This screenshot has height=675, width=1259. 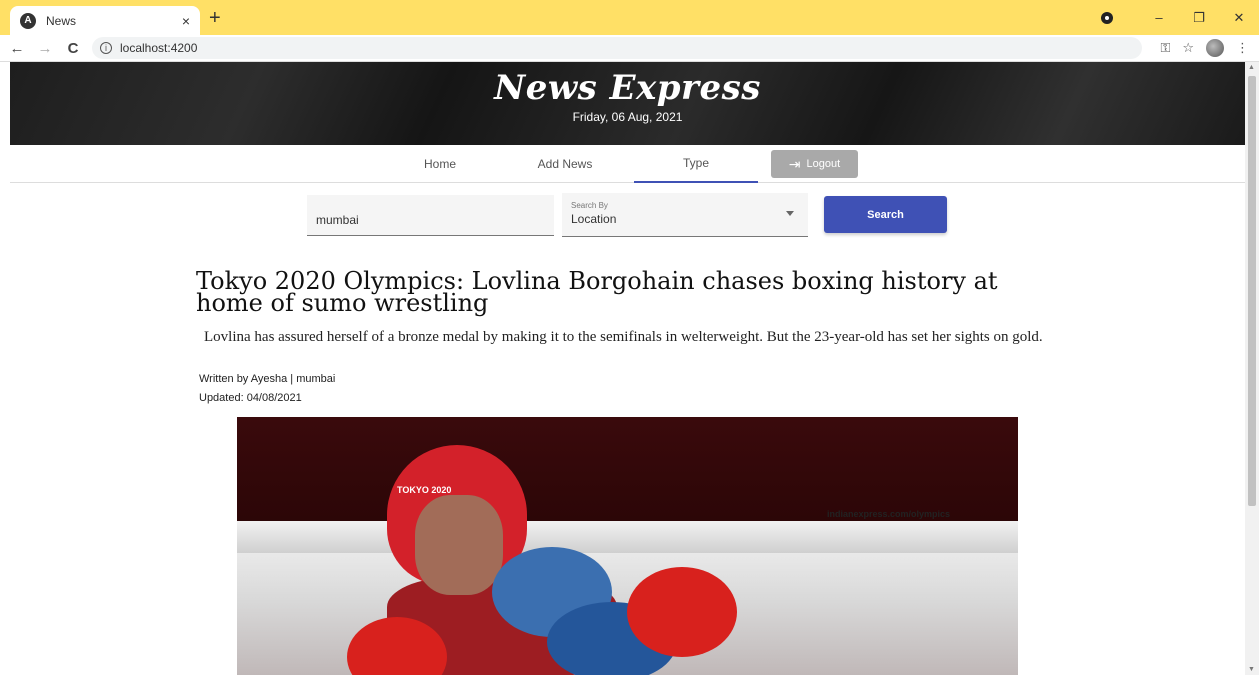 I want to click on back-arrow-icon: ←, so click(x=17, y=48).